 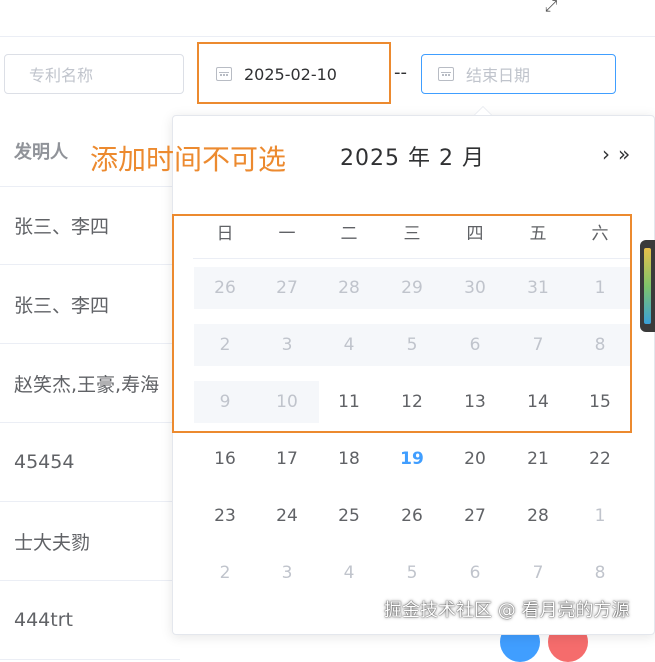 I want to click on day-cell: 3, so click(x=287, y=573).